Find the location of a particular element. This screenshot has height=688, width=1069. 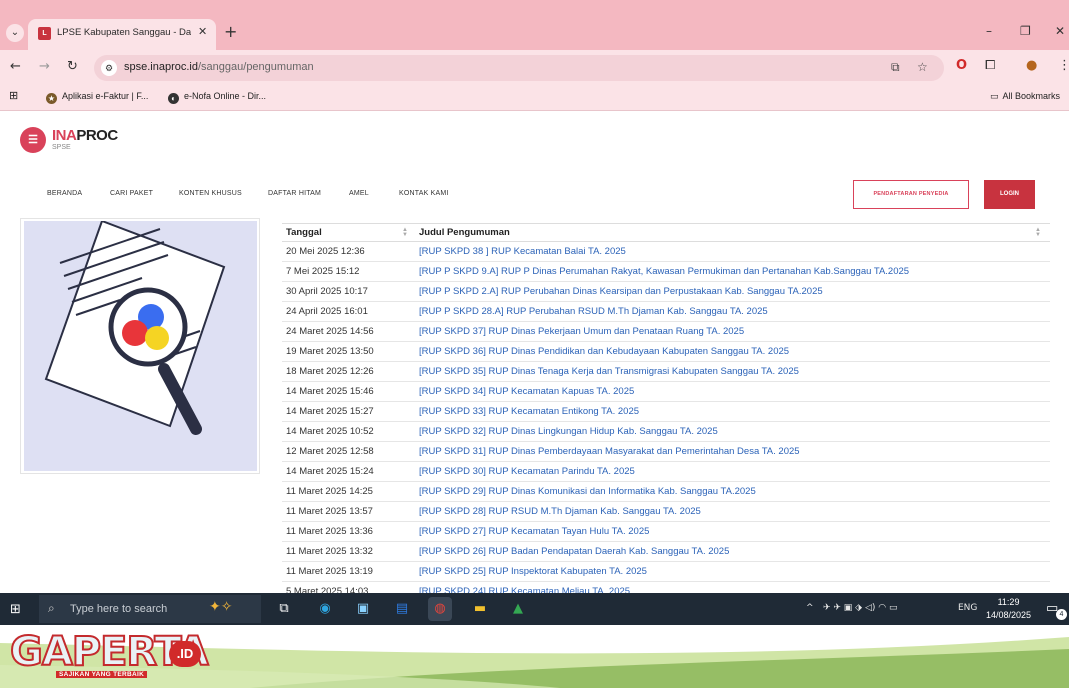

col-header-date: Tanggal ▲ ▼ is located at coordinates (348, 232).